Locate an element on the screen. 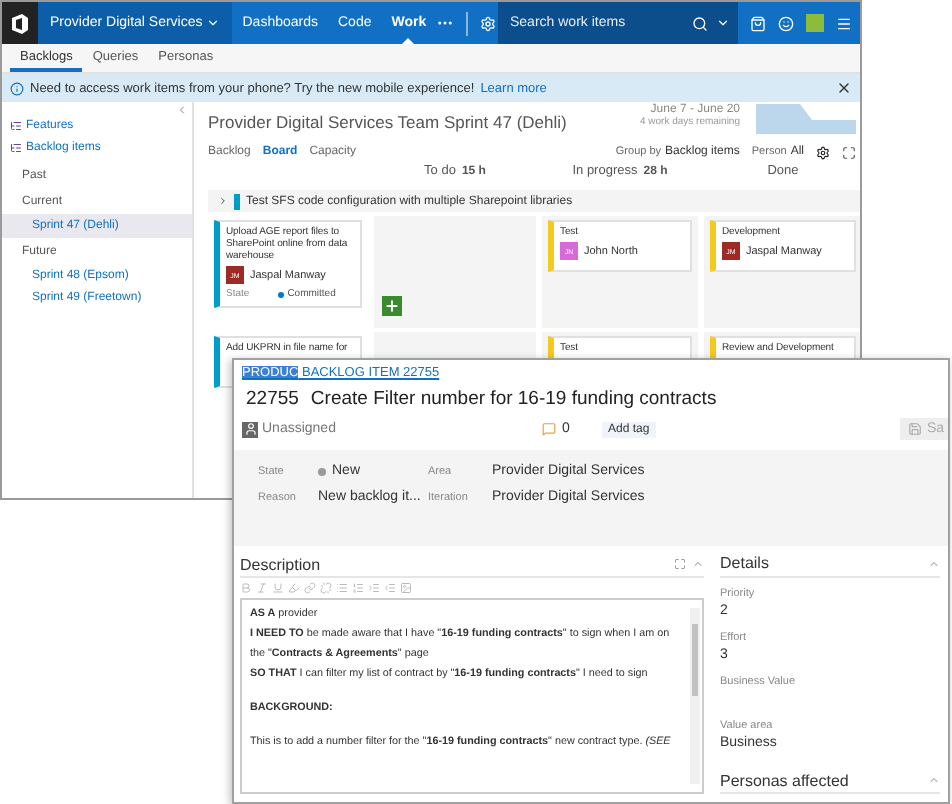 This screenshot has height=804, width=952. sprint-title: Provider Digital Services Team Sprint 47 (Dehli) is located at coordinates (388, 121).